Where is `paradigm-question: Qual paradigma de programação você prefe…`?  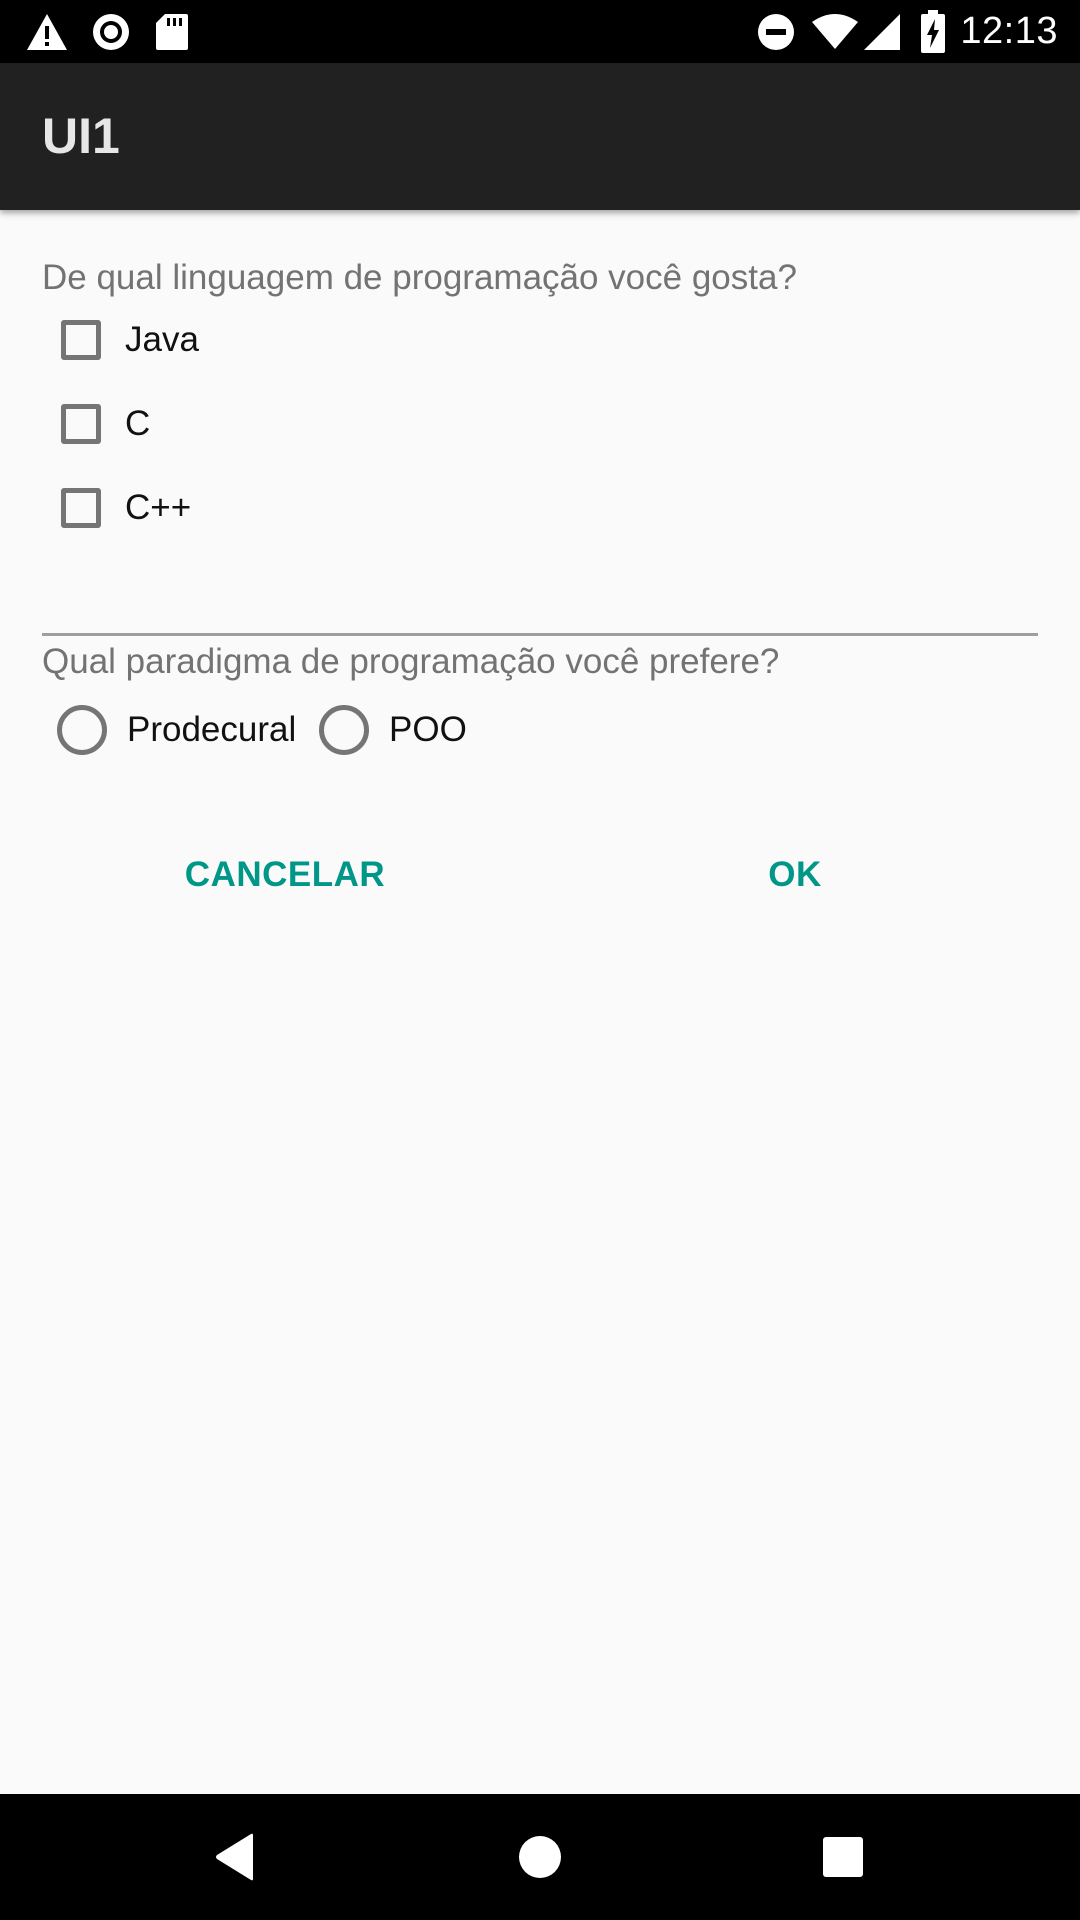
paradigm-question: Qual paradigma de programação você prefe… is located at coordinates (411, 661).